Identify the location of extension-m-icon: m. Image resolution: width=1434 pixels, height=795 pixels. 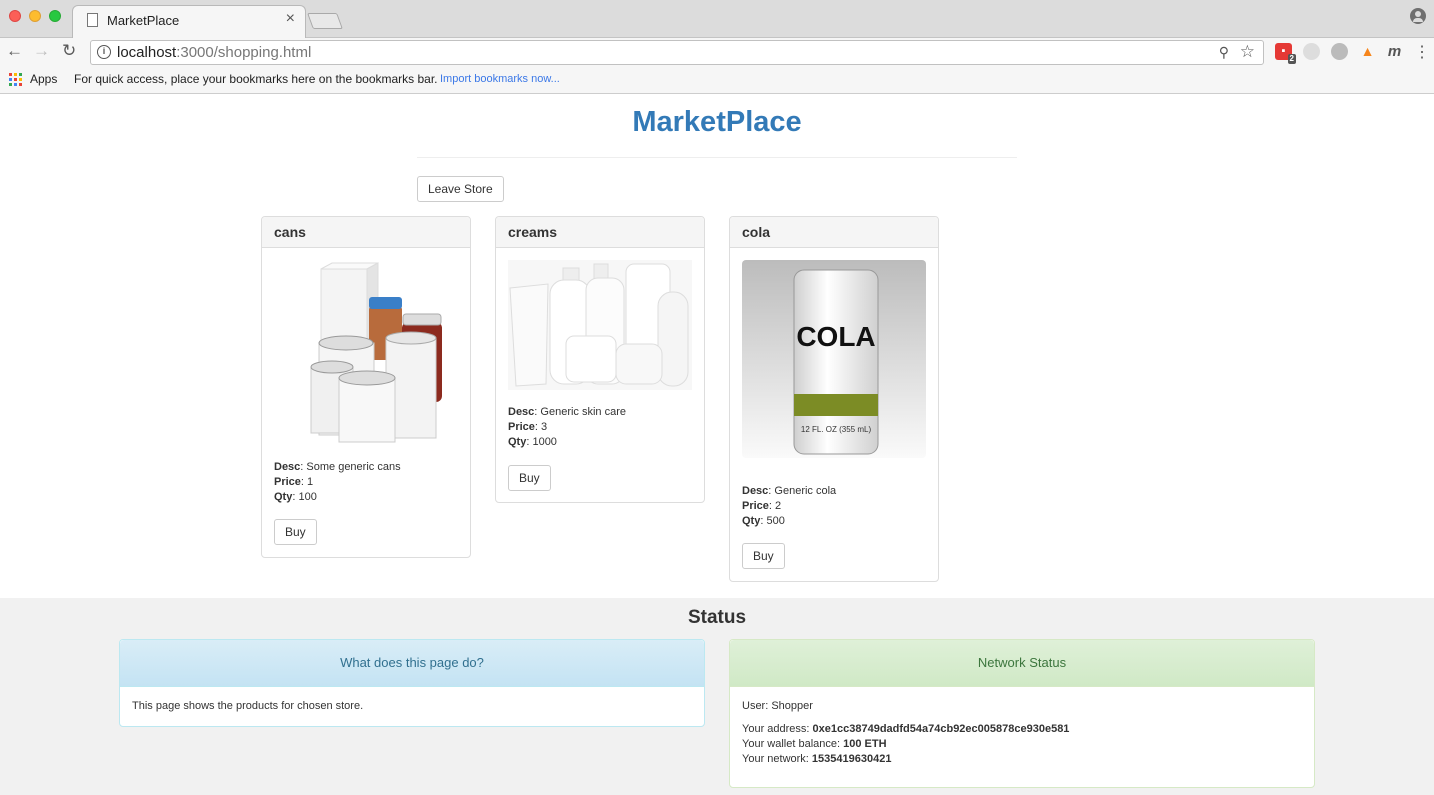
(1394, 51).